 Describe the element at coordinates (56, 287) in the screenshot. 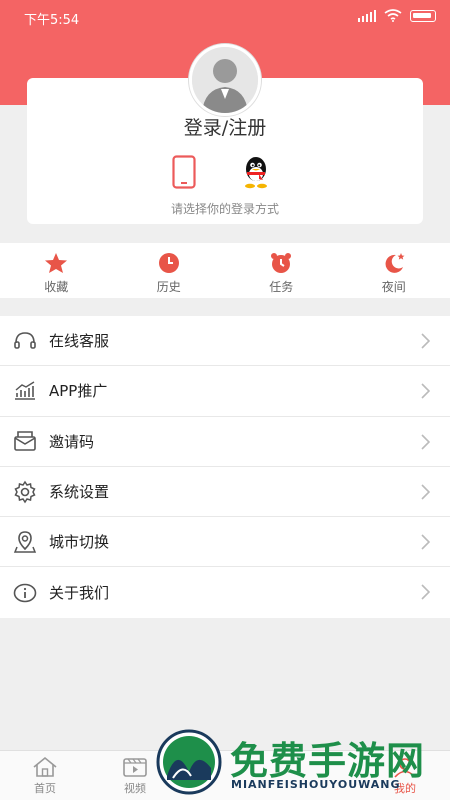

I see `quick-item-label: 收藏` at that location.